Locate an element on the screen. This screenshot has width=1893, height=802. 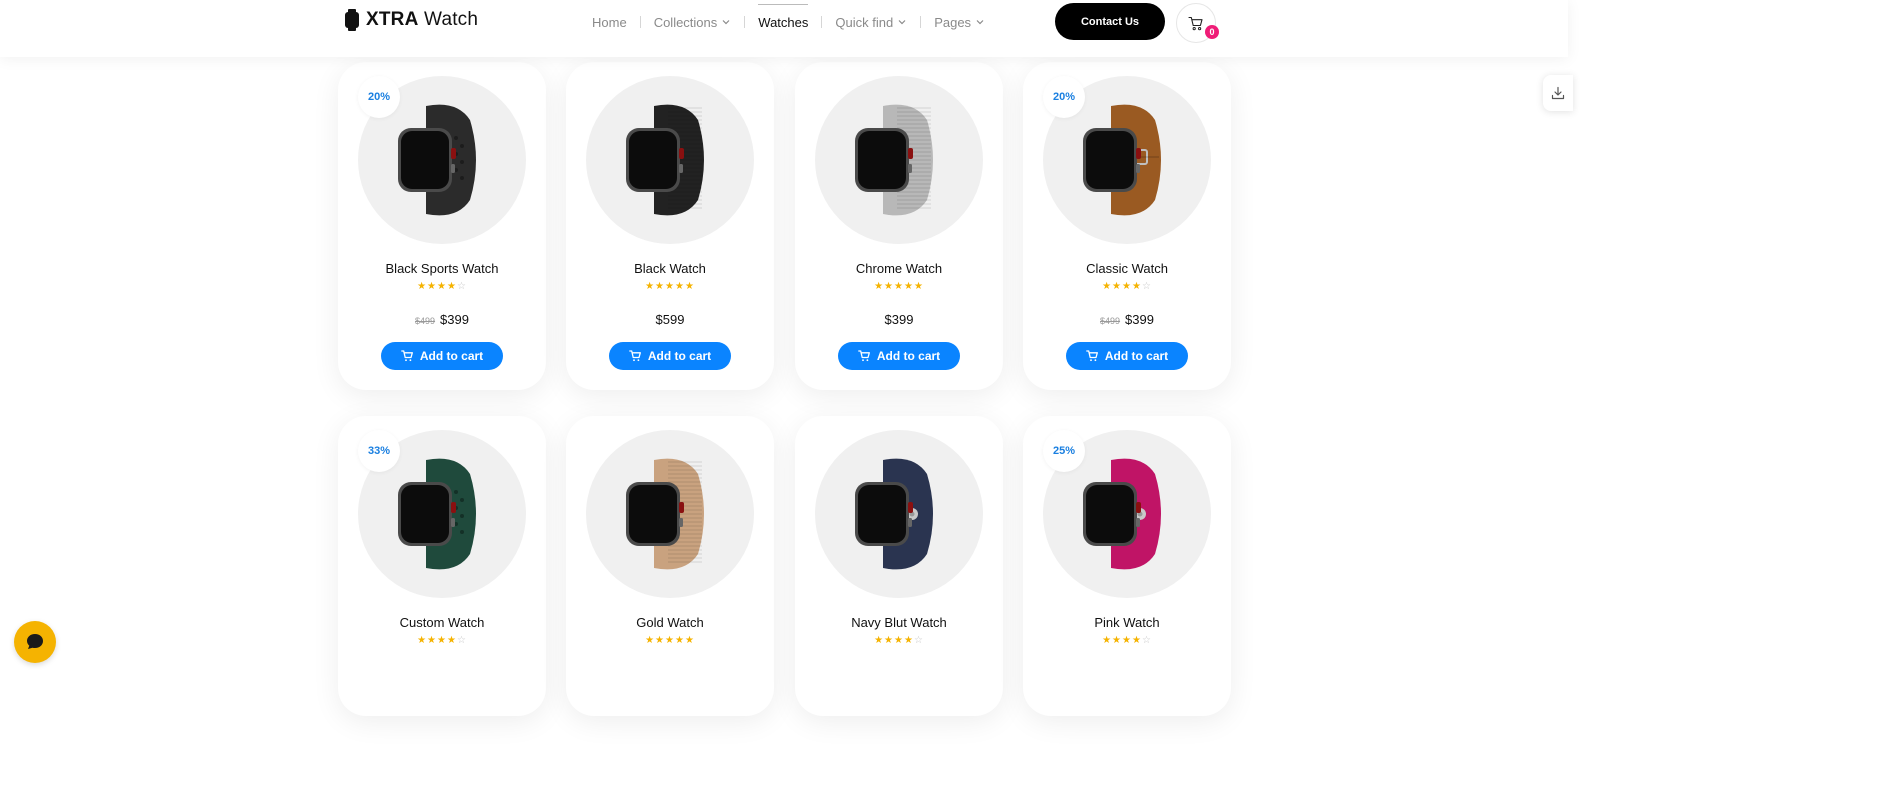
download-tab is located at coordinates (1558, 93).